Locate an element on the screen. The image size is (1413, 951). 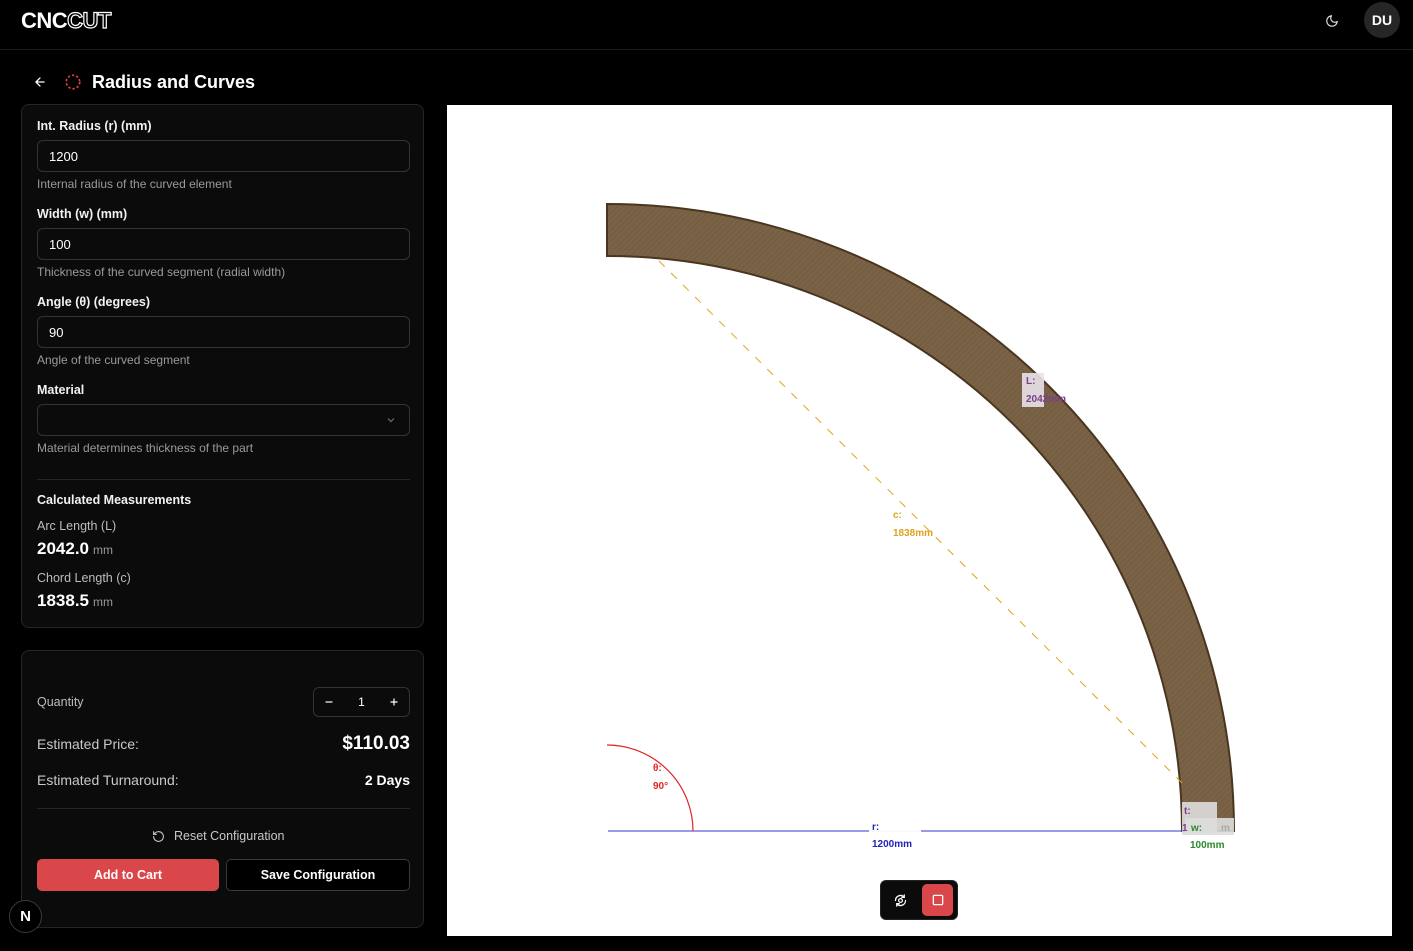
arc-label-value: 2042mm is located at coordinates (1046, 399).